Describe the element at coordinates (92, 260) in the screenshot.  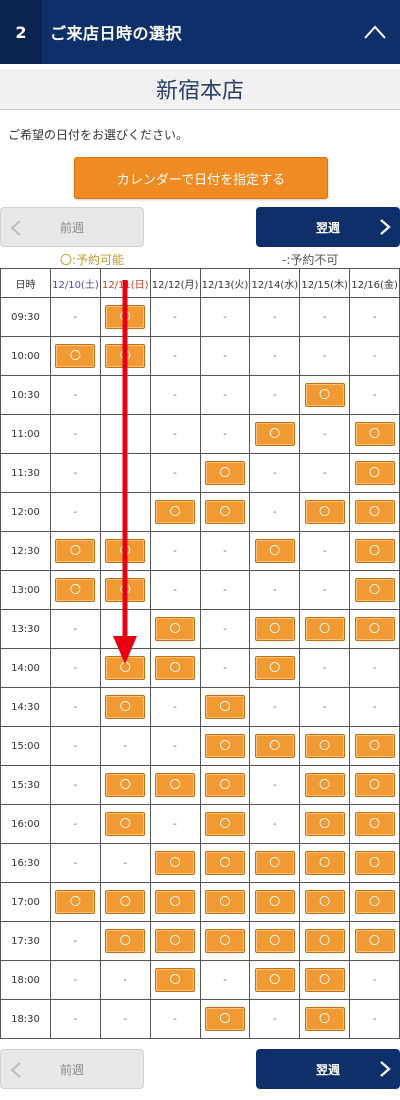
I see `legend-available: 〇:予約可能` at that location.